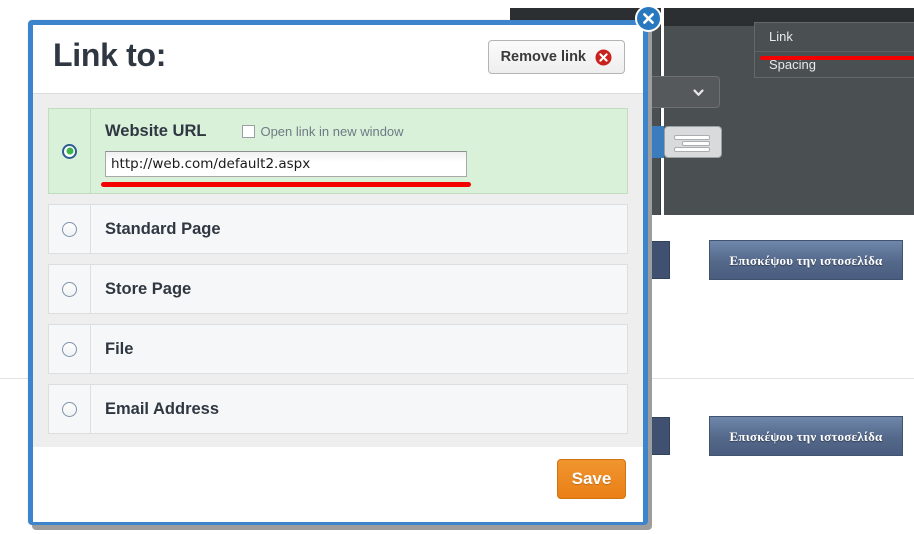 This screenshot has width=914, height=534. I want to click on option-content-email-address: Email Address, so click(359, 409).